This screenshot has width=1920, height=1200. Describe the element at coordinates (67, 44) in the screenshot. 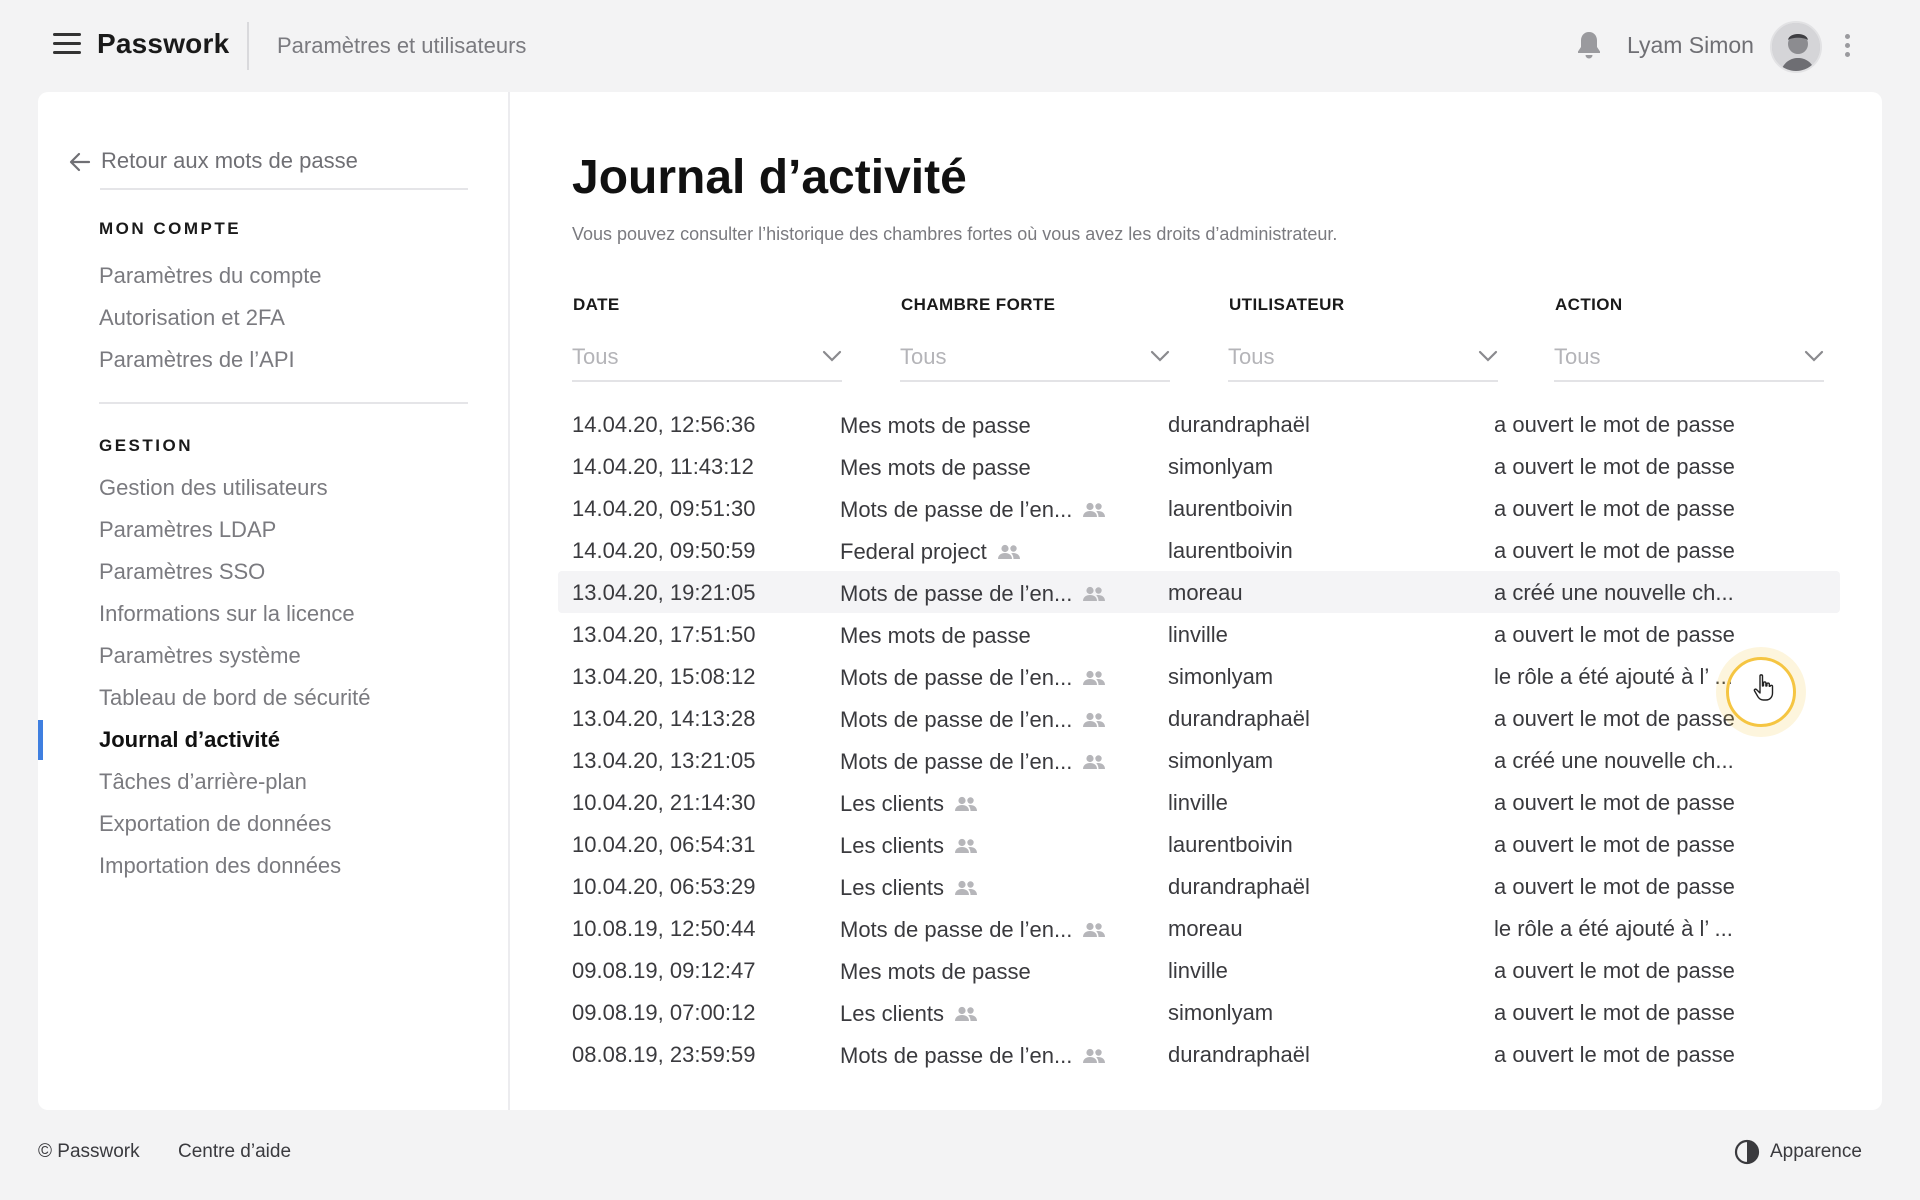

I see `menu-icon` at that location.